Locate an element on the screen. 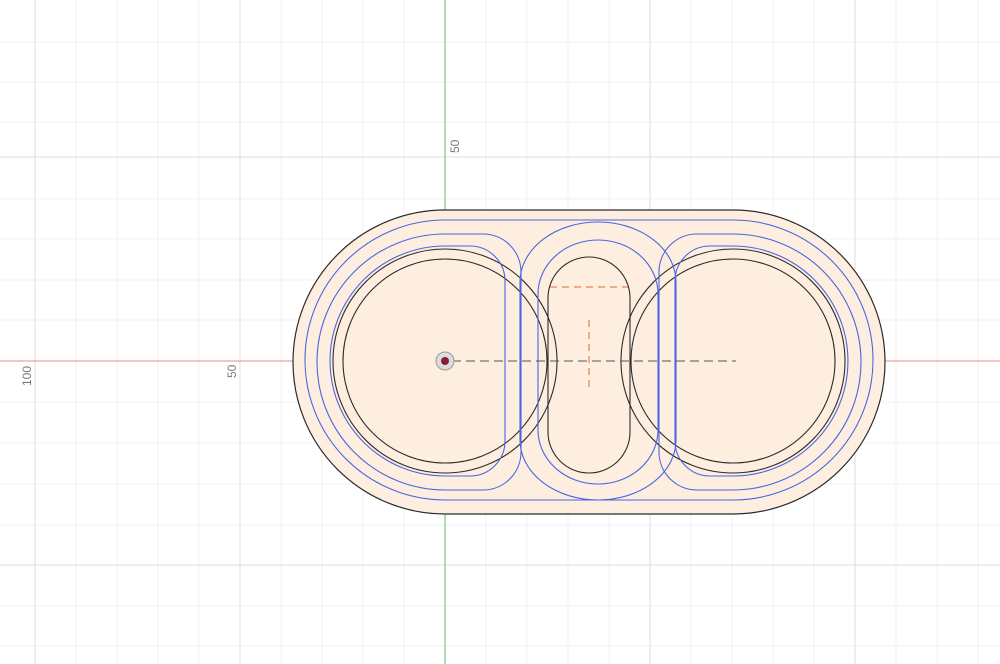 This screenshot has height=664, width=1000. x-axis-label-100: 100 is located at coordinates (27, 376).